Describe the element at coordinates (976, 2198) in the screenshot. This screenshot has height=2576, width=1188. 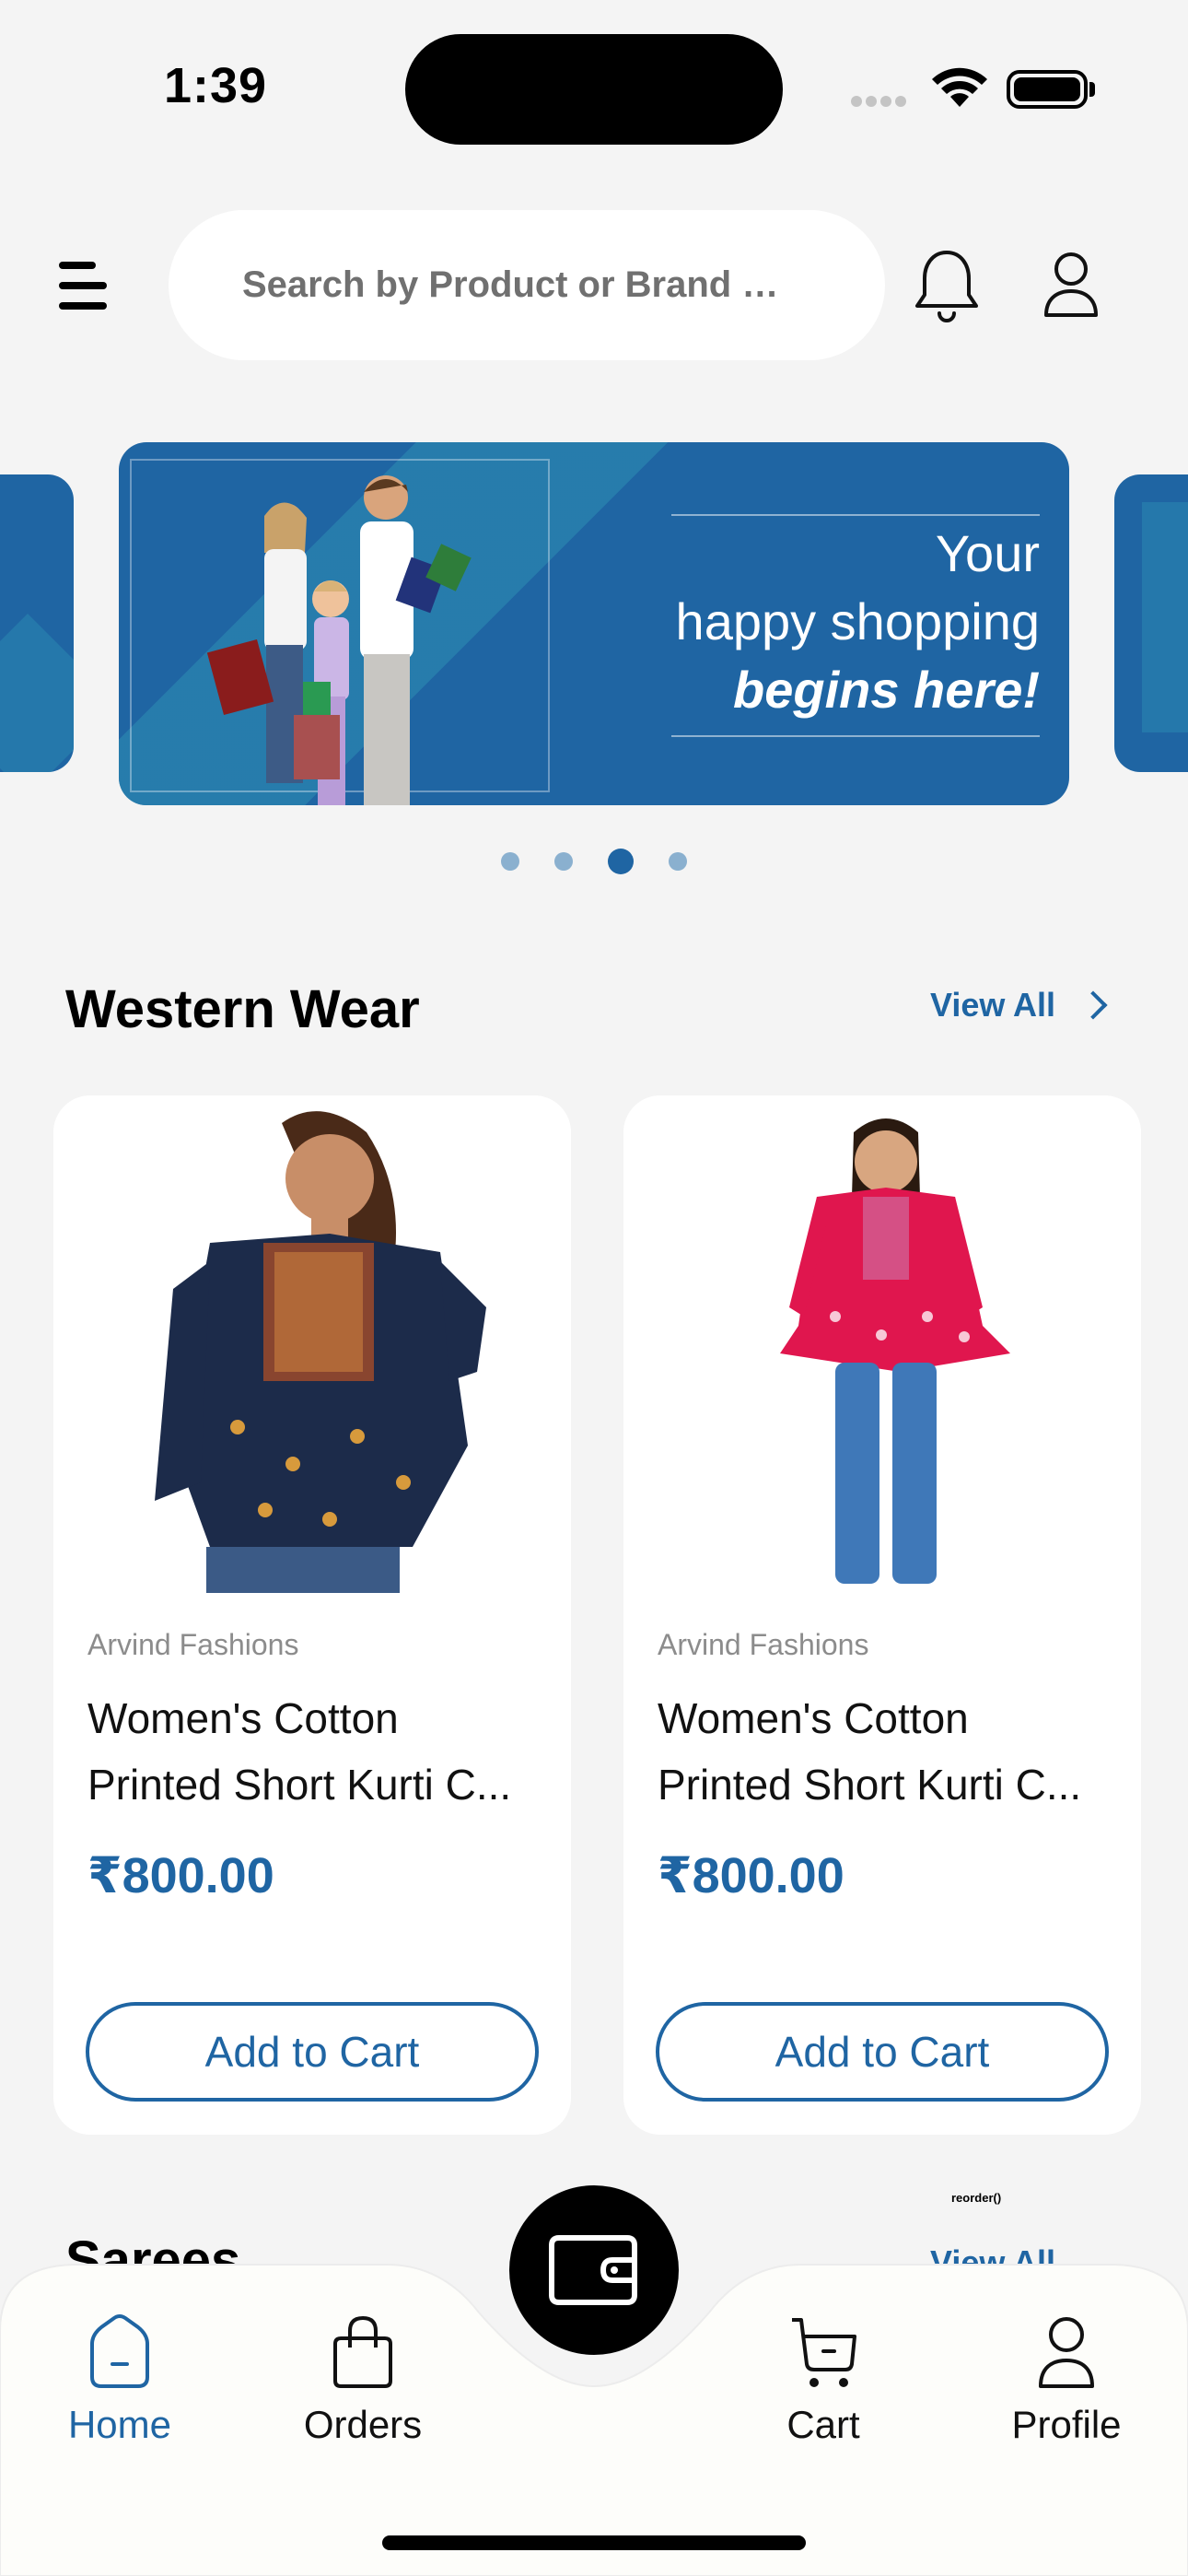
I see `reorder-label: reorder()` at that location.